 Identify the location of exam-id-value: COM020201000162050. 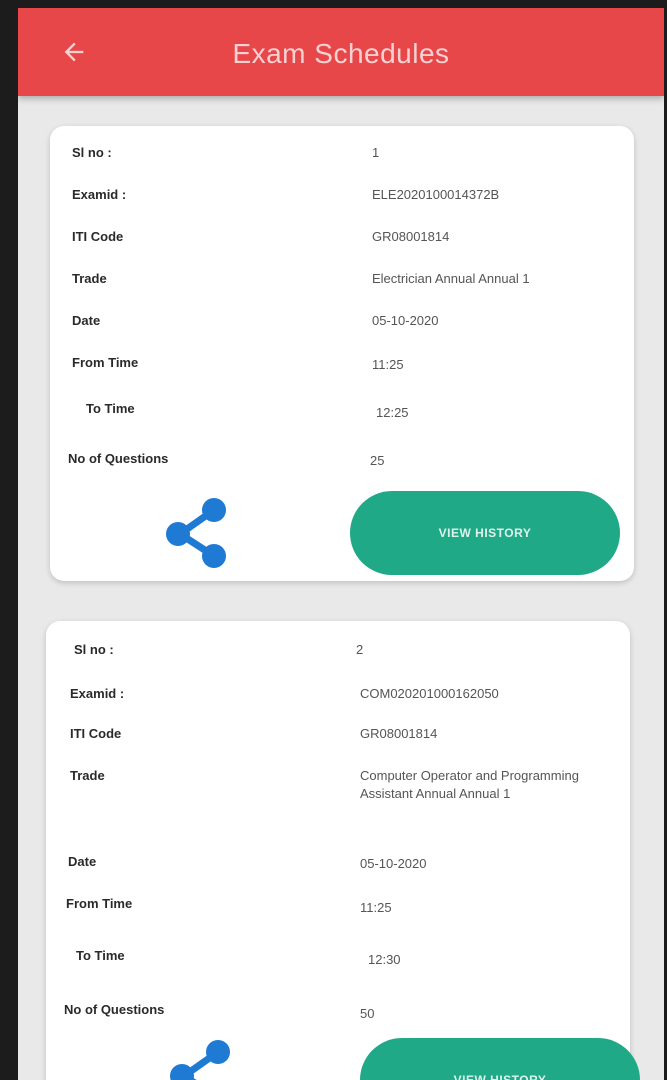
(429, 693).